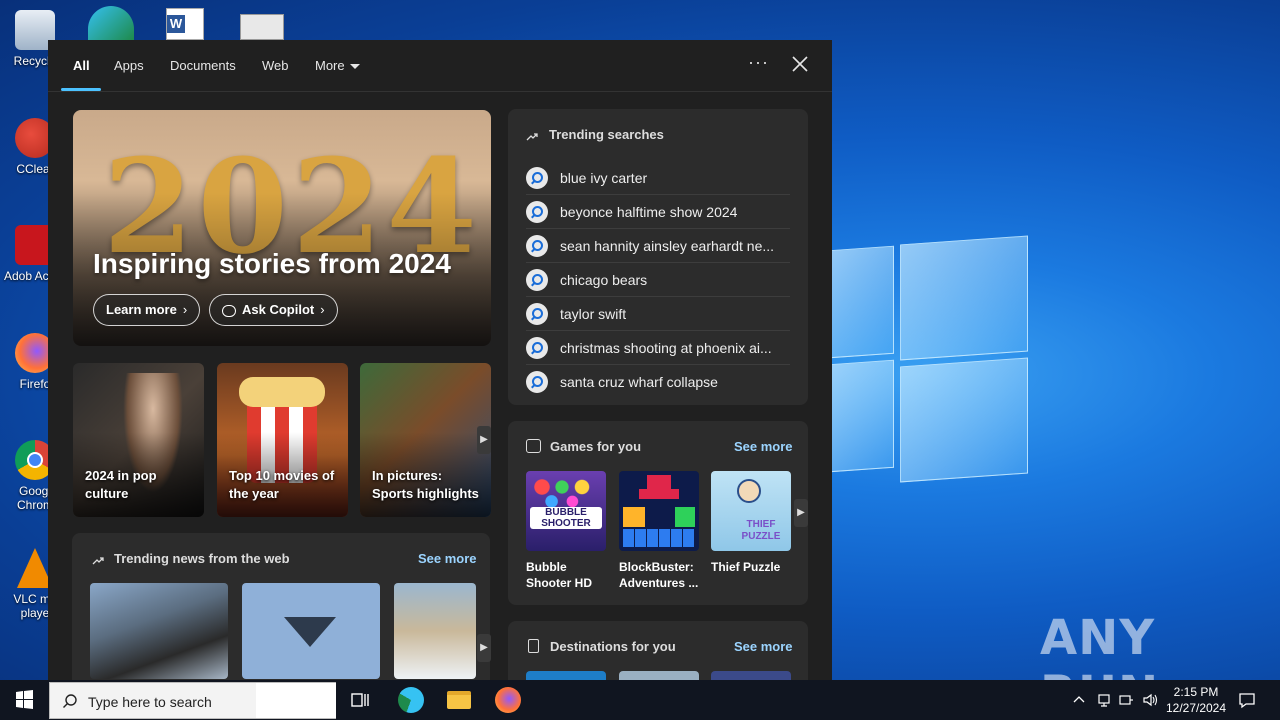  I want to click on games-title: Games for you, so click(596, 446).